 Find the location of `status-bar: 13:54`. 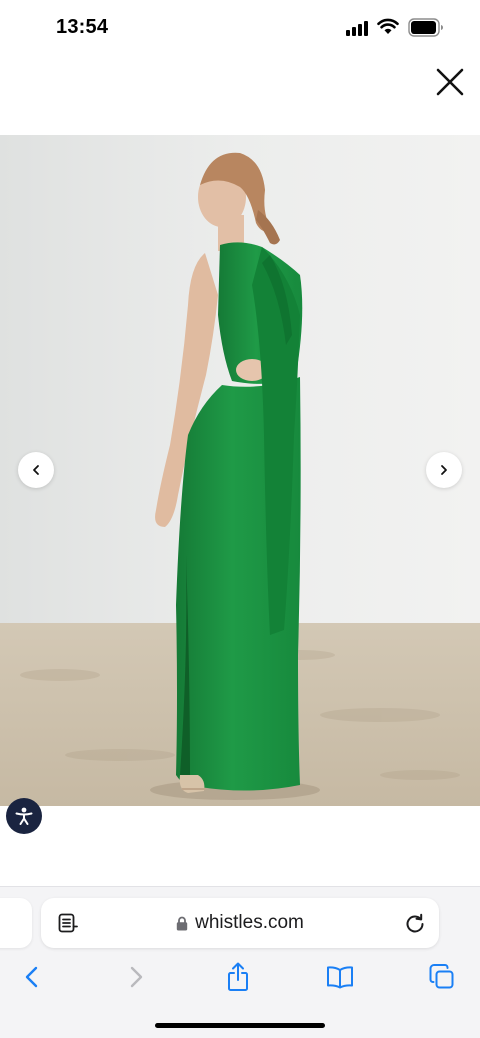

status-bar: 13:54 is located at coordinates (240, 28).